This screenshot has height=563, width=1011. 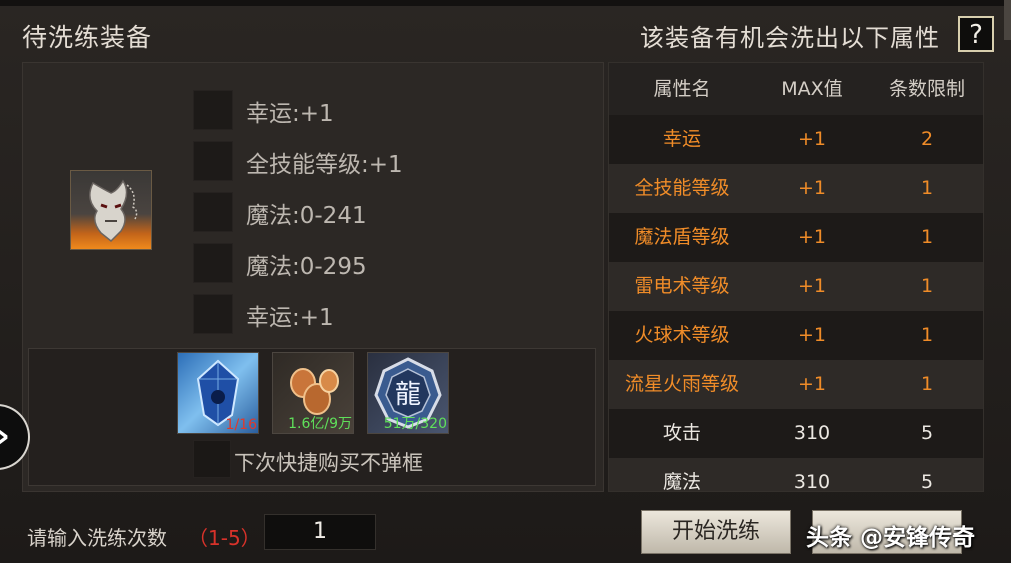 I want to click on demon-mask-helmet-icon, so click(x=113, y=211).